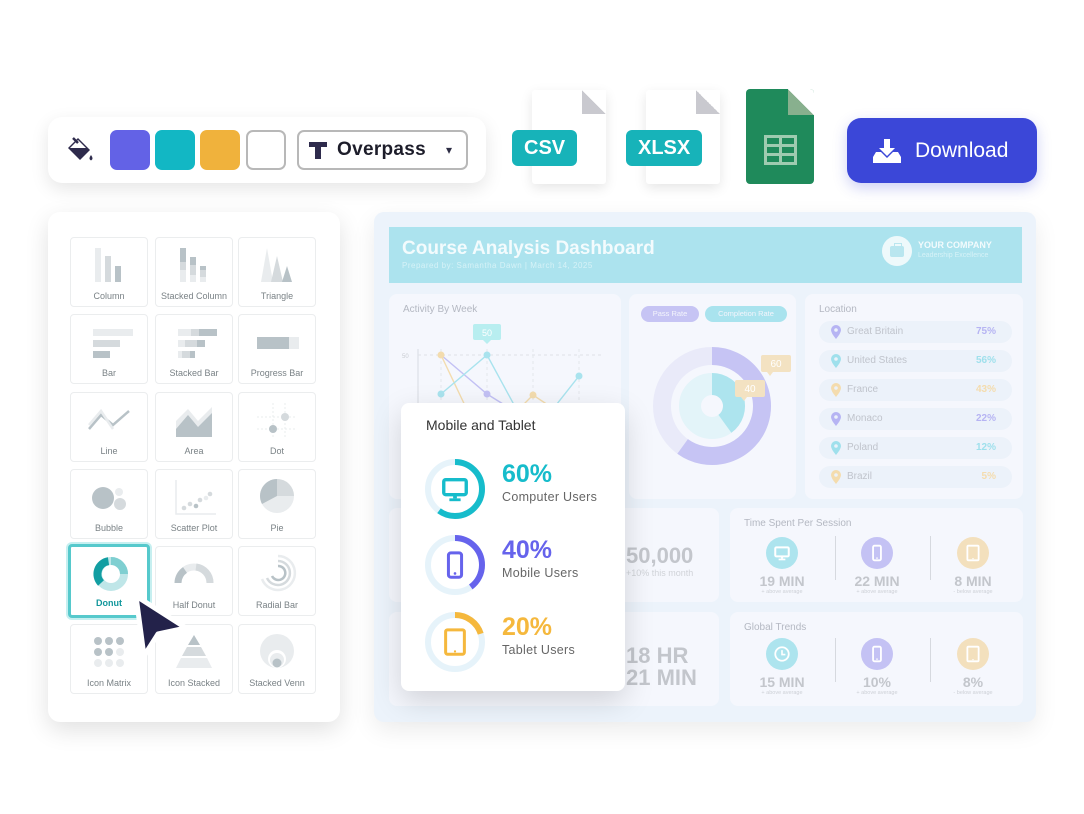 This screenshot has height=814, width=1084. What do you see at coordinates (988, 476) in the screenshot?
I see `location-percent: 5%` at bounding box center [988, 476].